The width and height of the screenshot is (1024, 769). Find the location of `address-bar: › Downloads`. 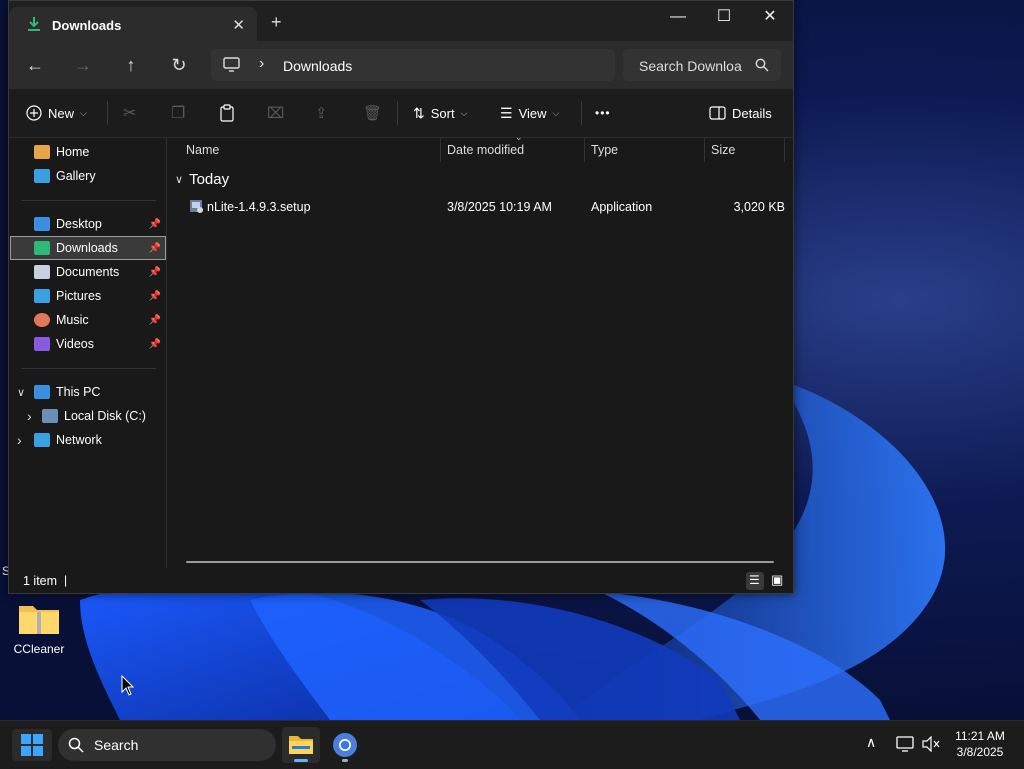

address-bar: › Downloads is located at coordinates (413, 65).